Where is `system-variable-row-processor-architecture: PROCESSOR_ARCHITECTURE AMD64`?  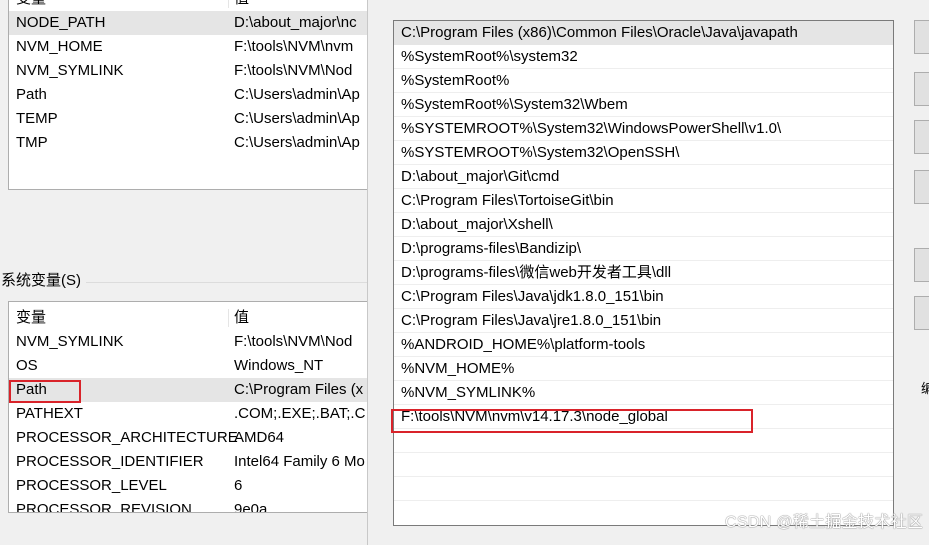 system-variable-row-processor-architecture: PROCESSOR_ARCHITECTURE AMD64 is located at coordinates (189, 438).